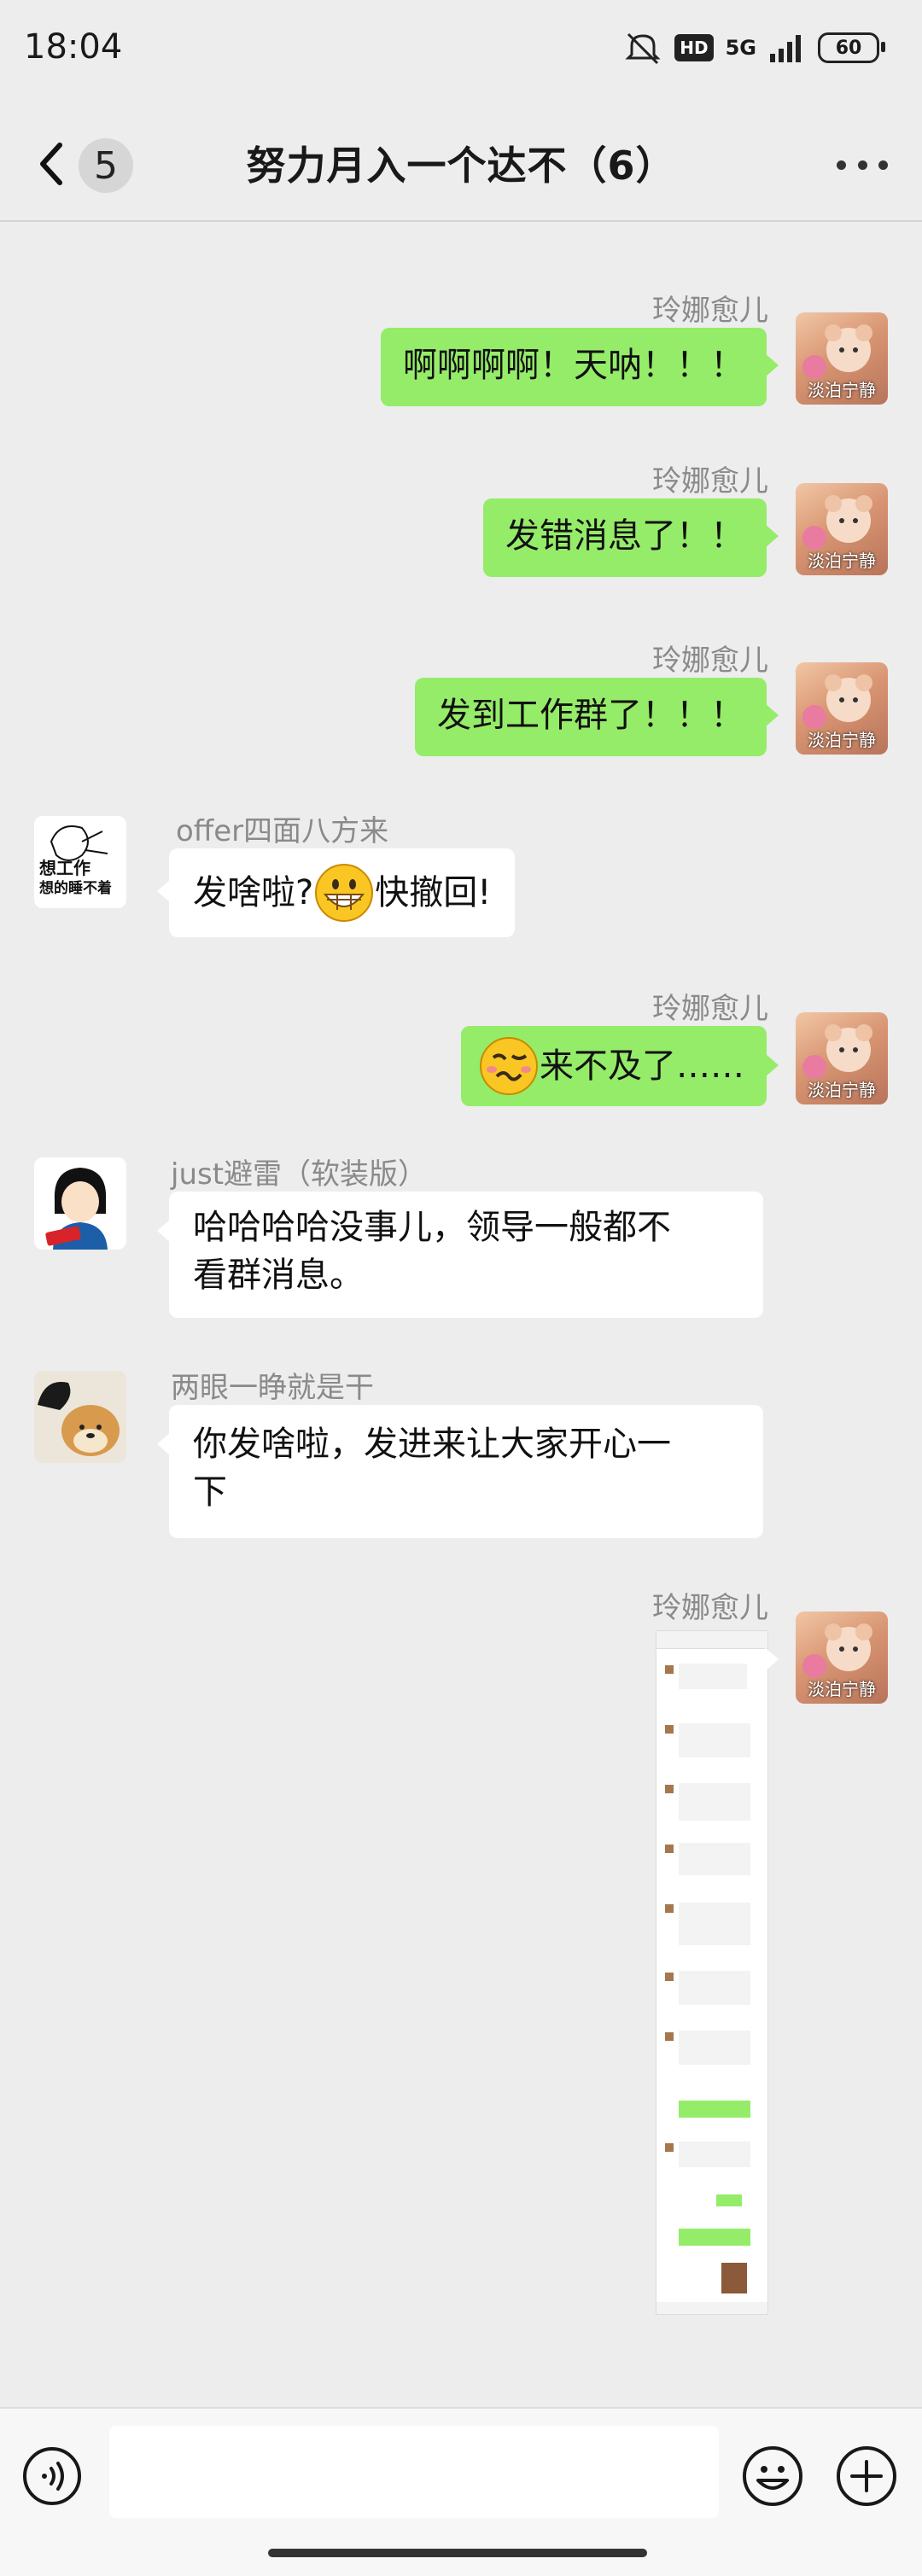  Describe the element at coordinates (253, 892) in the screenshot. I see `message-text: 发啥啦?` at that location.